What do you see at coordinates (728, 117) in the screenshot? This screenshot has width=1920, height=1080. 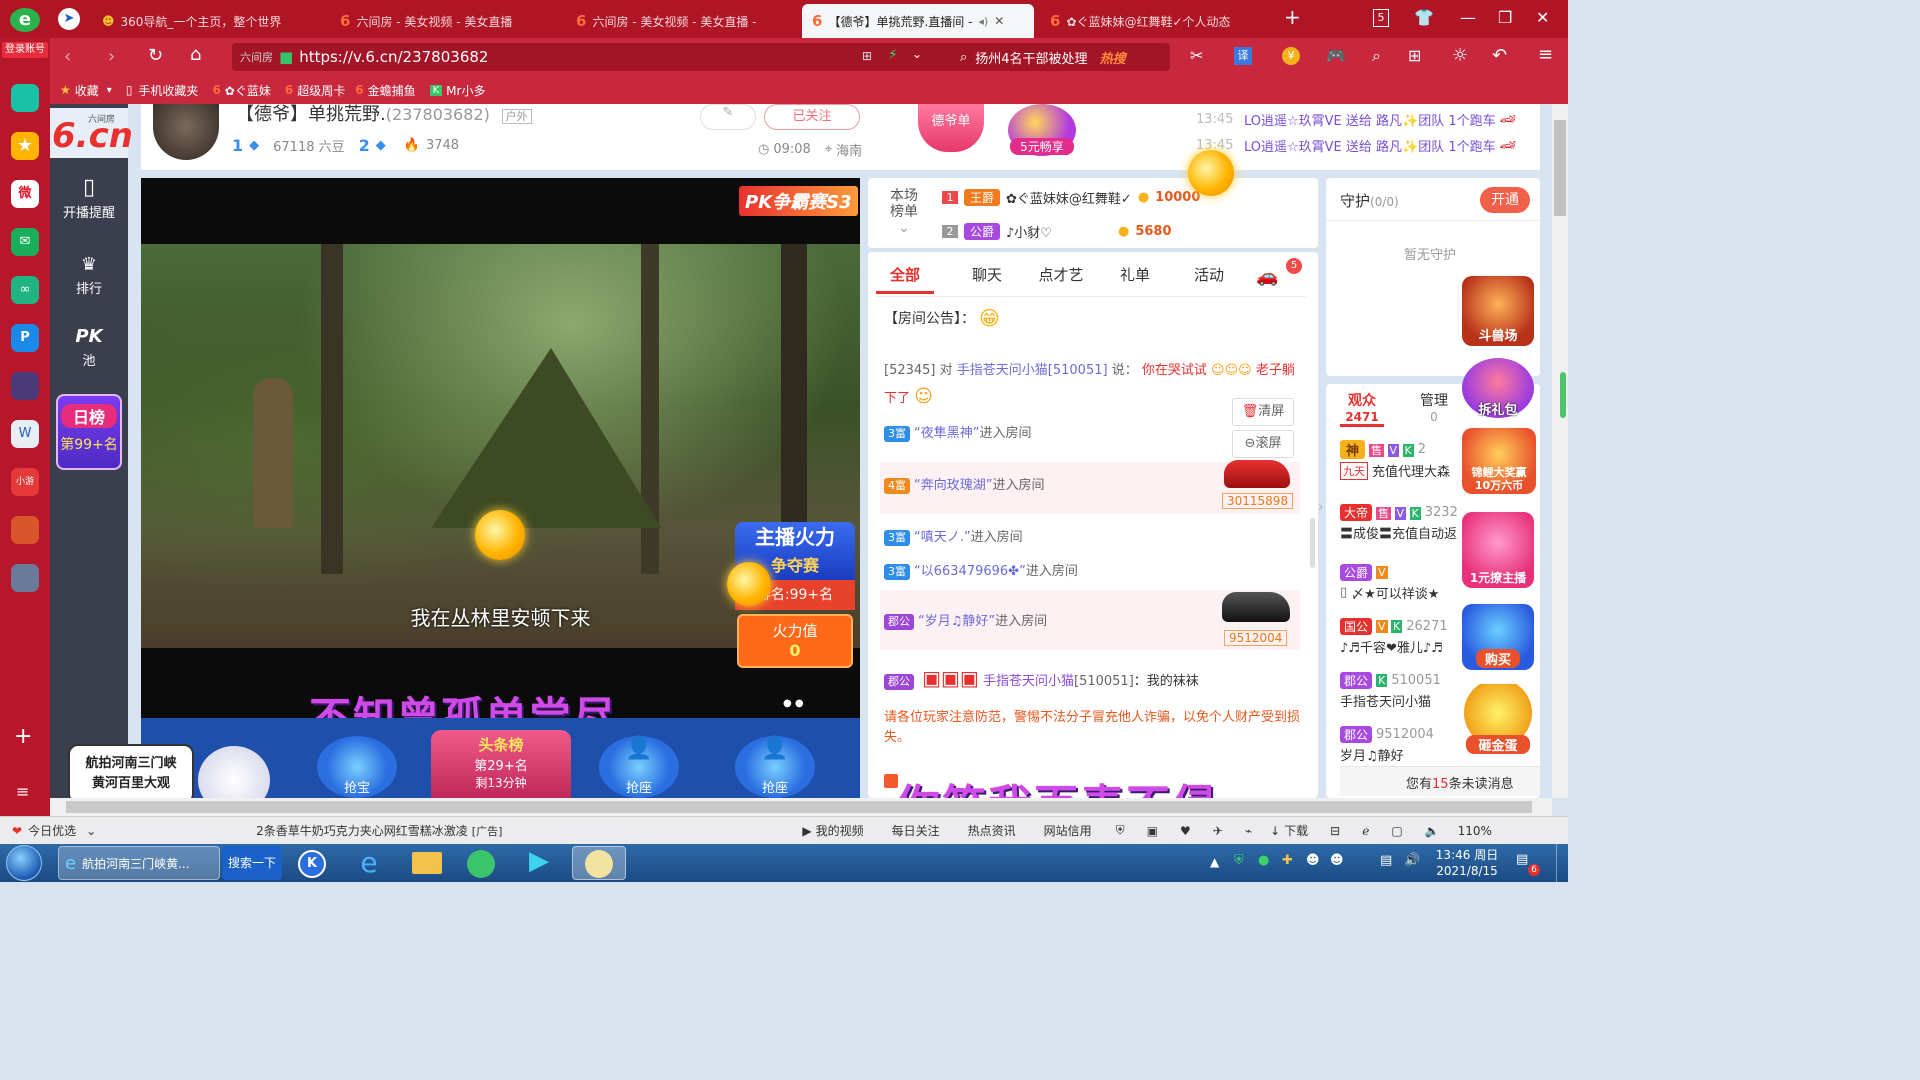 I see `share-button: ✎` at bounding box center [728, 117].